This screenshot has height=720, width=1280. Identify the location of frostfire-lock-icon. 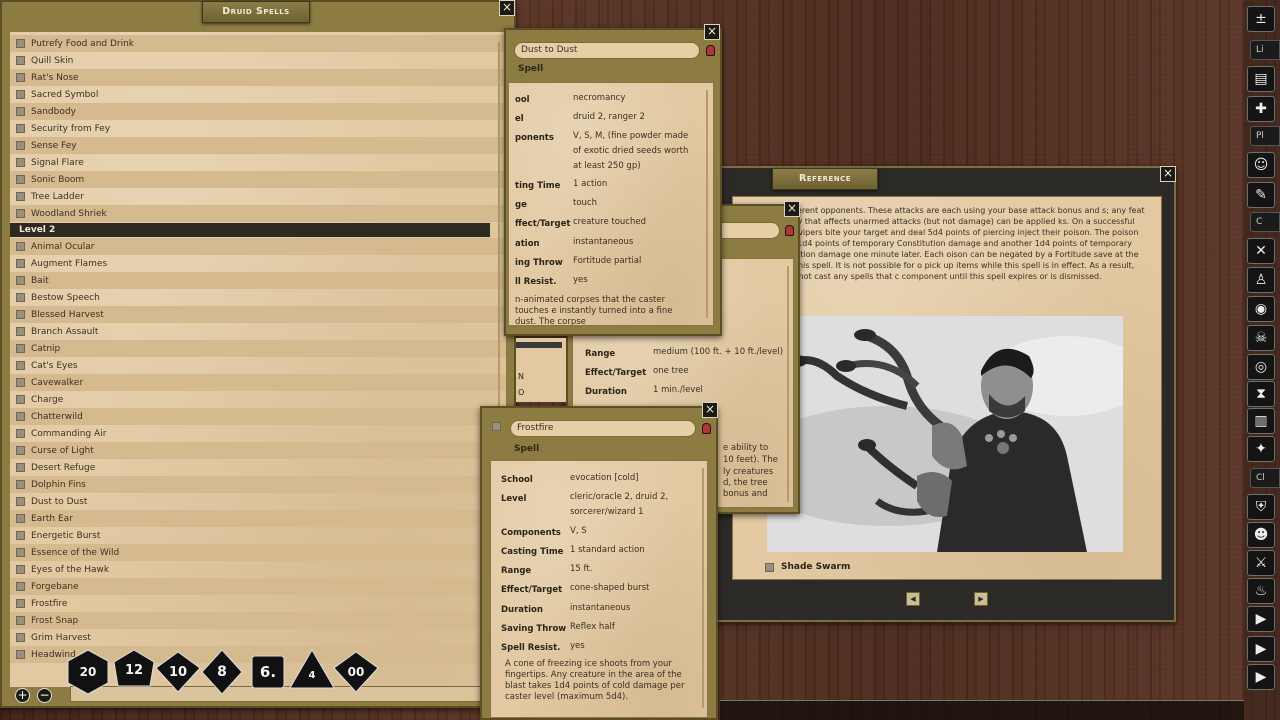
(706, 428).